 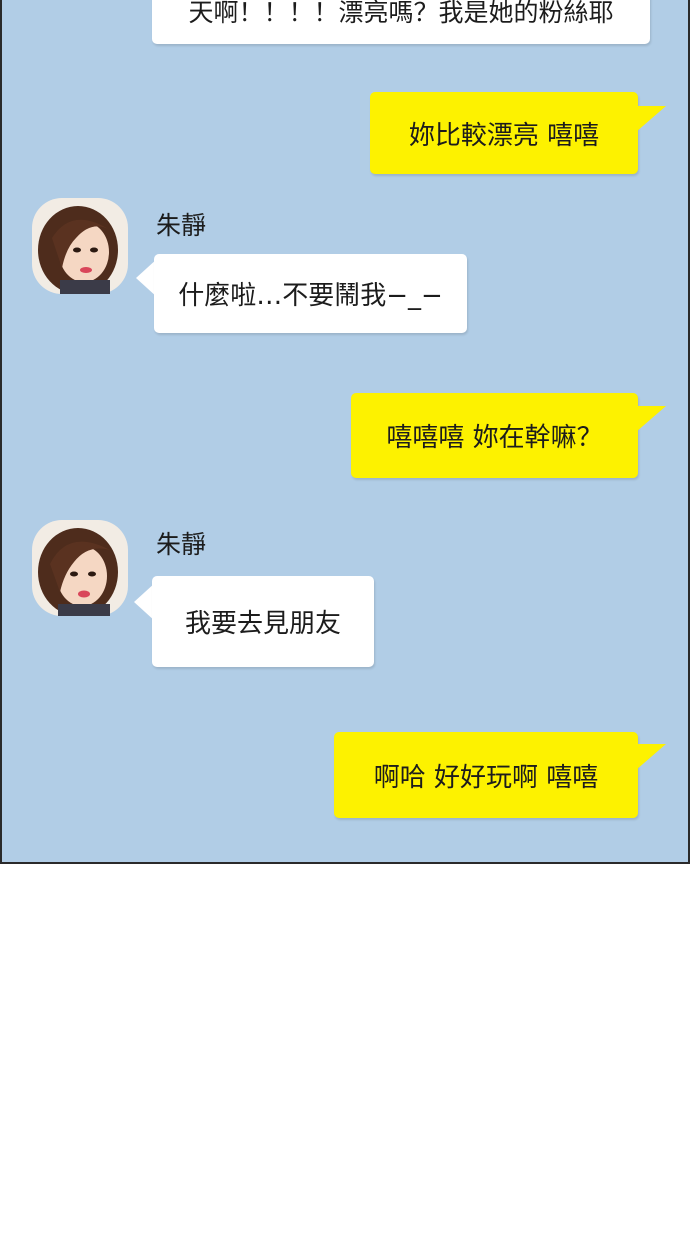 I want to click on incoming-message: 我要去見朋友, so click(x=263, y=621).